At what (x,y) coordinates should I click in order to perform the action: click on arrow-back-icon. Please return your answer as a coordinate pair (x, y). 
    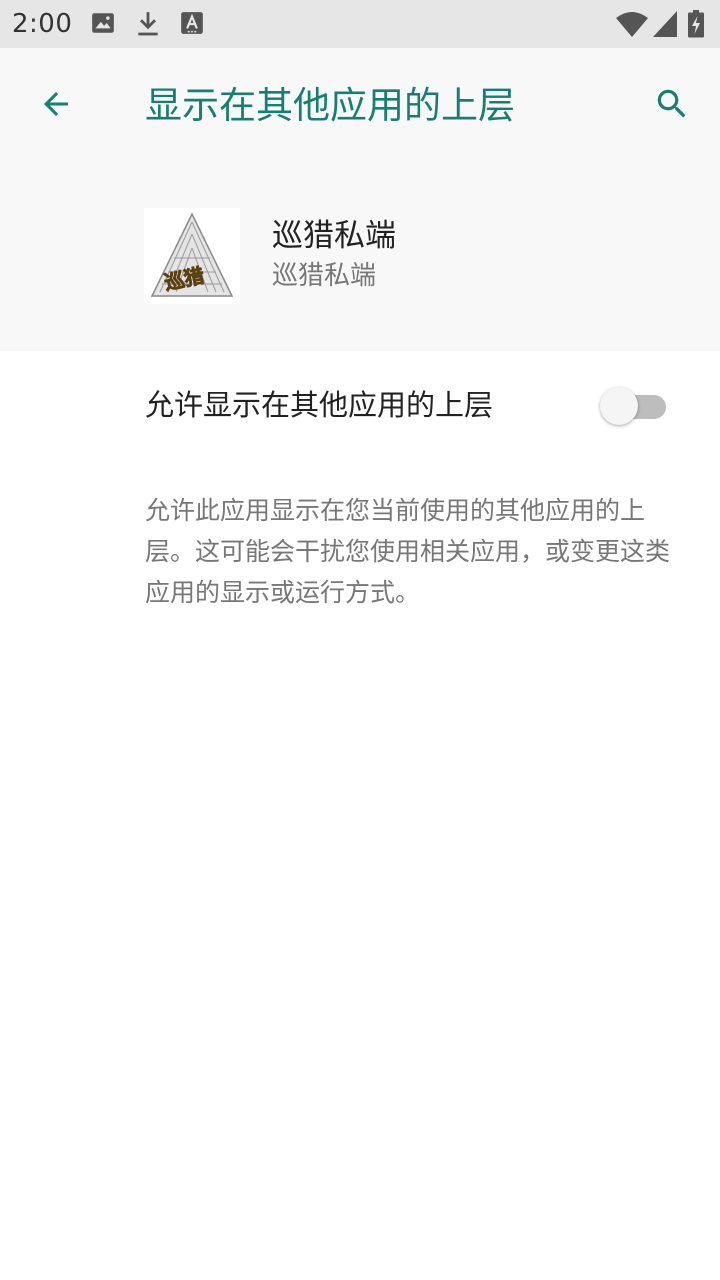
    Looking at the image, I should click on (56, 106).